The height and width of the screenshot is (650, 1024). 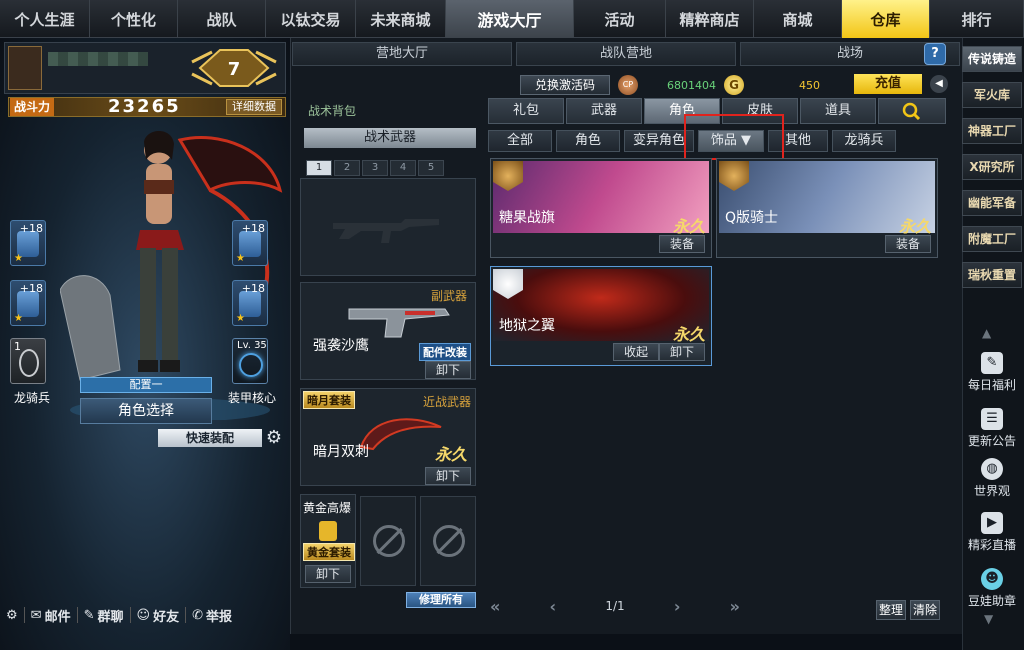 What do you see at coordinates (626, 54) in the screenshot?
I see `tab-team-camp: 战队营地` at bounding box center [626, 54].